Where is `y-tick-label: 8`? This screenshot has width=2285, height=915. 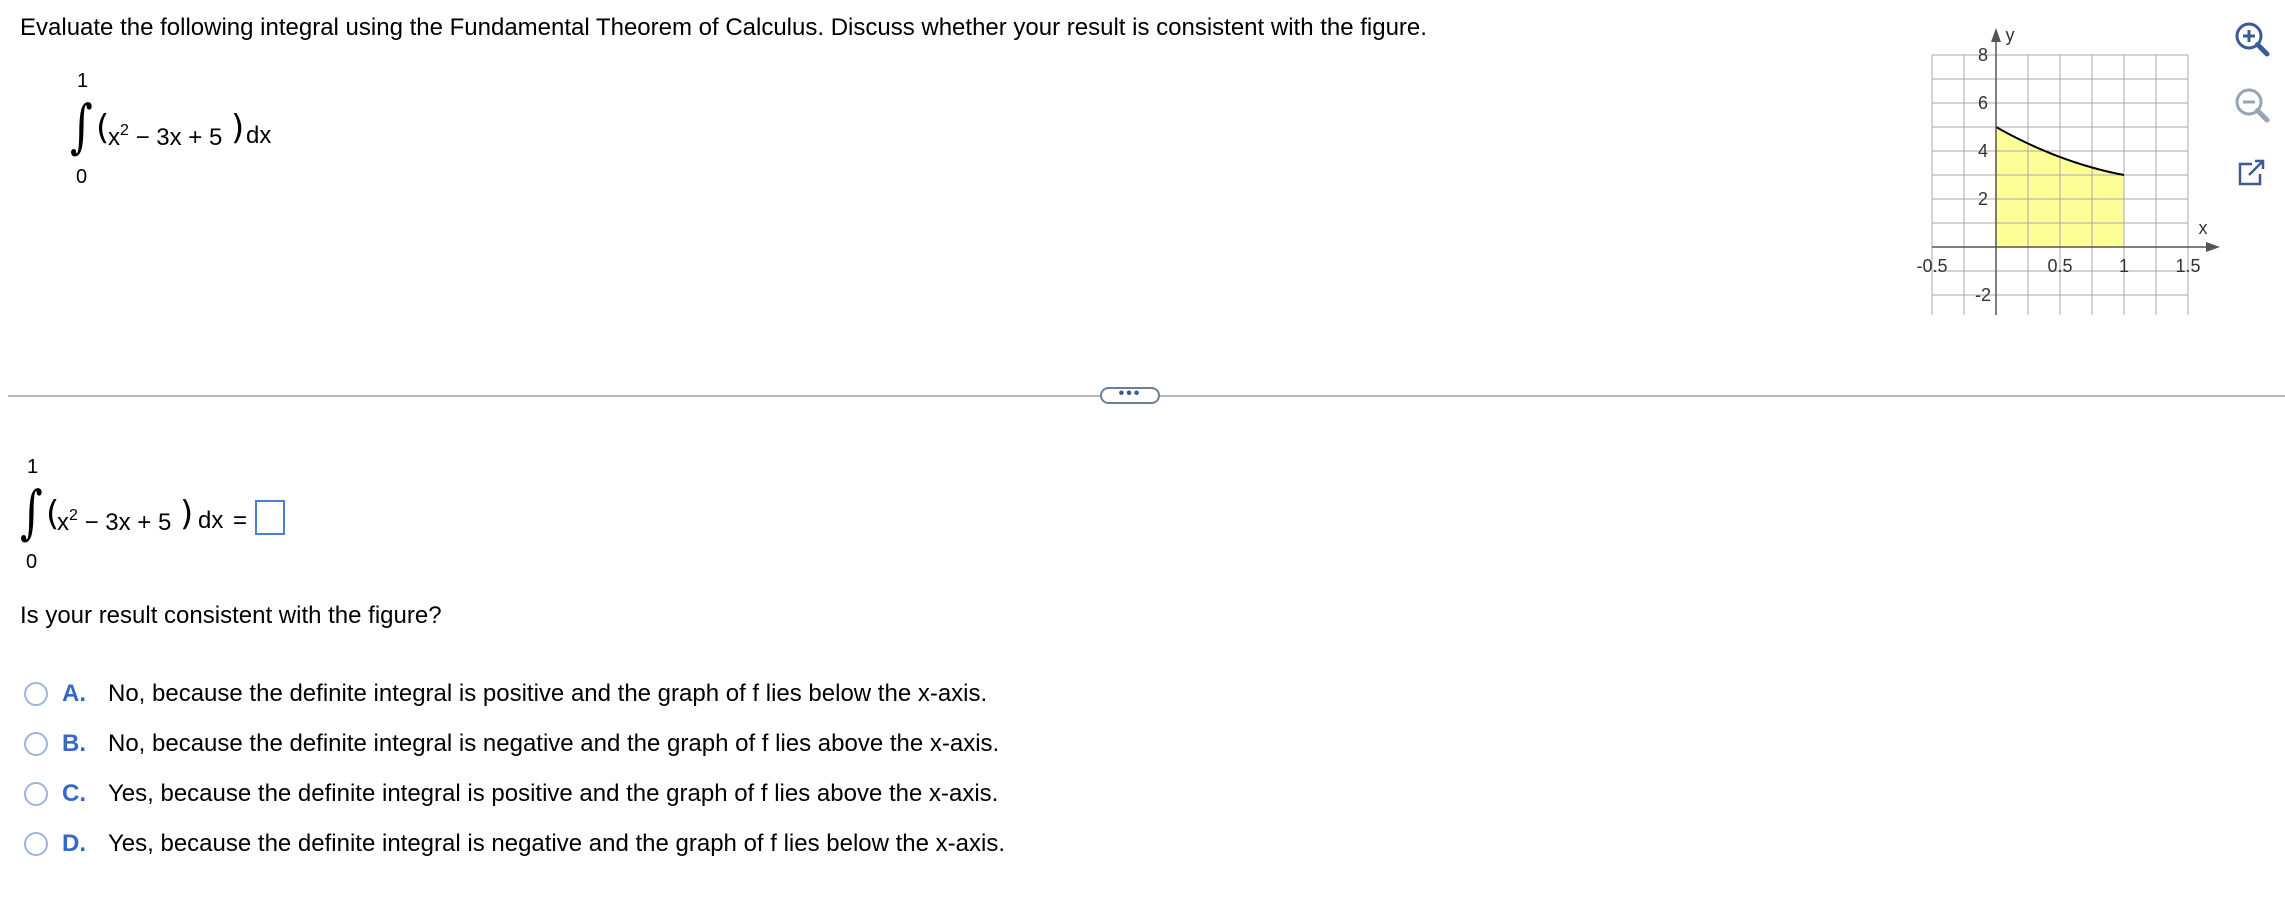
y-tick-label: 8 is located at coordinates (1983, 55).